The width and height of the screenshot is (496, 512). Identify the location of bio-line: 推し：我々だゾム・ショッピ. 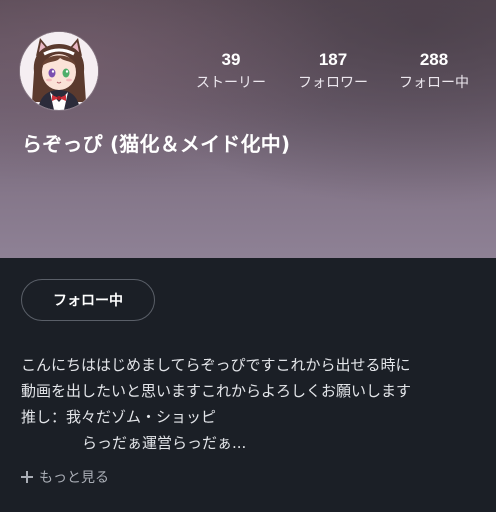
(251, 417).